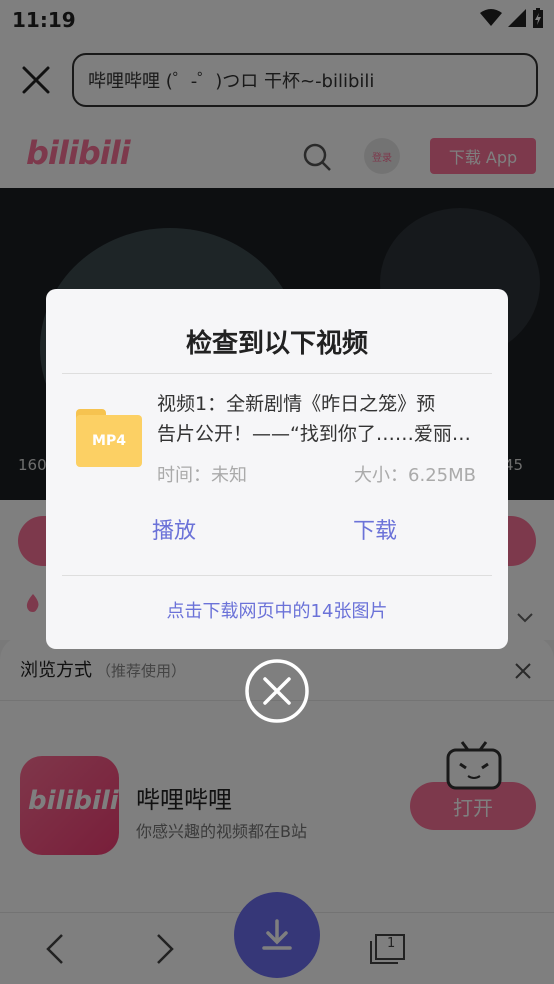 This screenshot has width=554, height=984. Describe the element at coordinates (202, 475) in the screenshot. I see `video-time: 时间：未知` at that location.